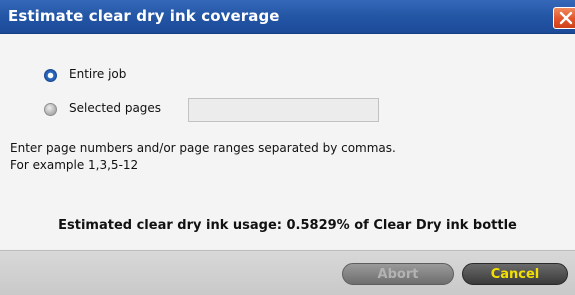 The width and height of the screenshot is (575, 295). I want to click on cancel-button: Cancel, so click(515, 274).